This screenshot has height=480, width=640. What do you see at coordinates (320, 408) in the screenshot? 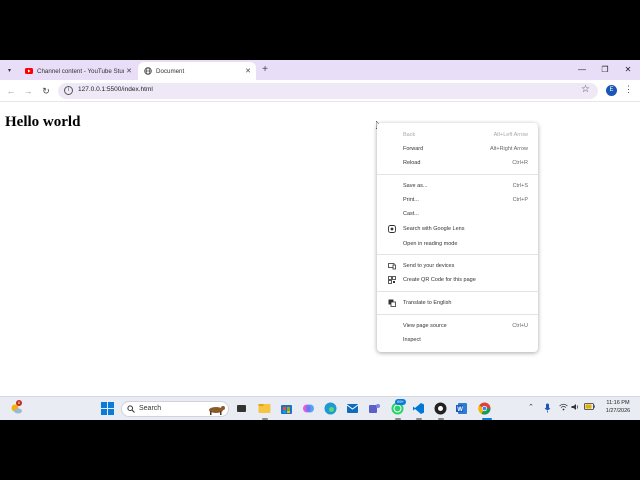
I see `taskbar: 6 Search 99+ W ⌃ 11:16 PM 1/27/2026` at bounding box center [320, 408].